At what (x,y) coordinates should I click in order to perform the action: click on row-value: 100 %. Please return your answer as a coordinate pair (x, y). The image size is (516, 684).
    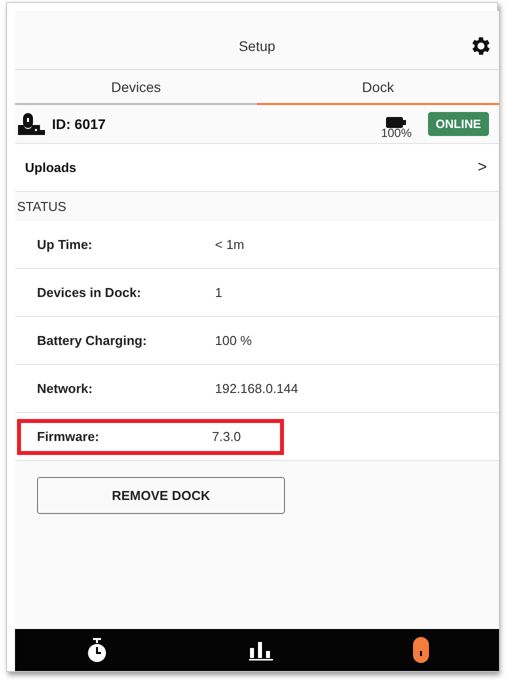
    Looking at the image, I should click on (233, 340).